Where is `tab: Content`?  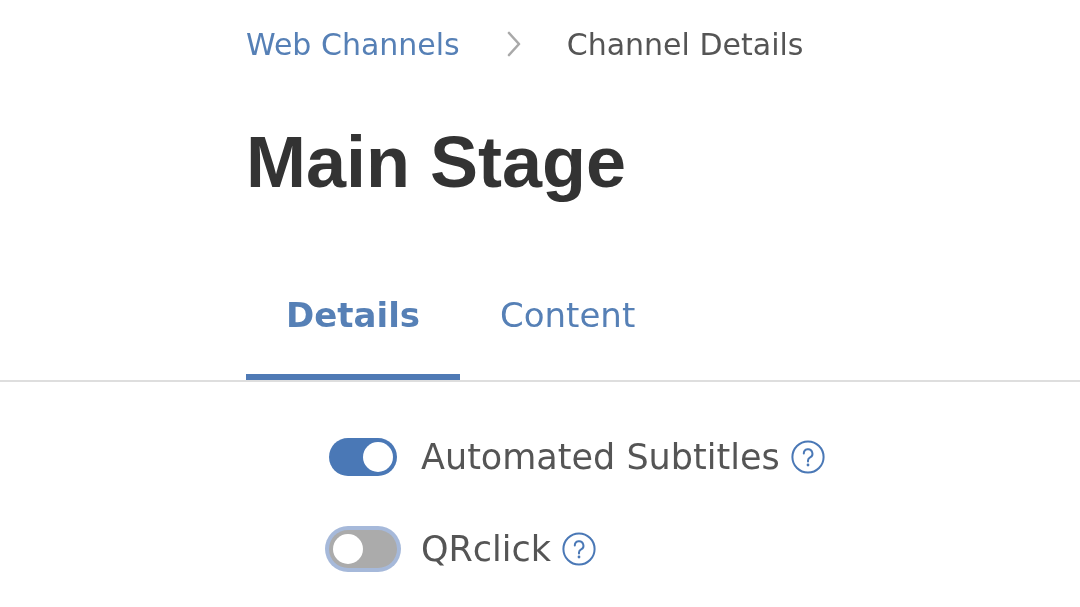
tab: Content is located at coordinates (568, 327).